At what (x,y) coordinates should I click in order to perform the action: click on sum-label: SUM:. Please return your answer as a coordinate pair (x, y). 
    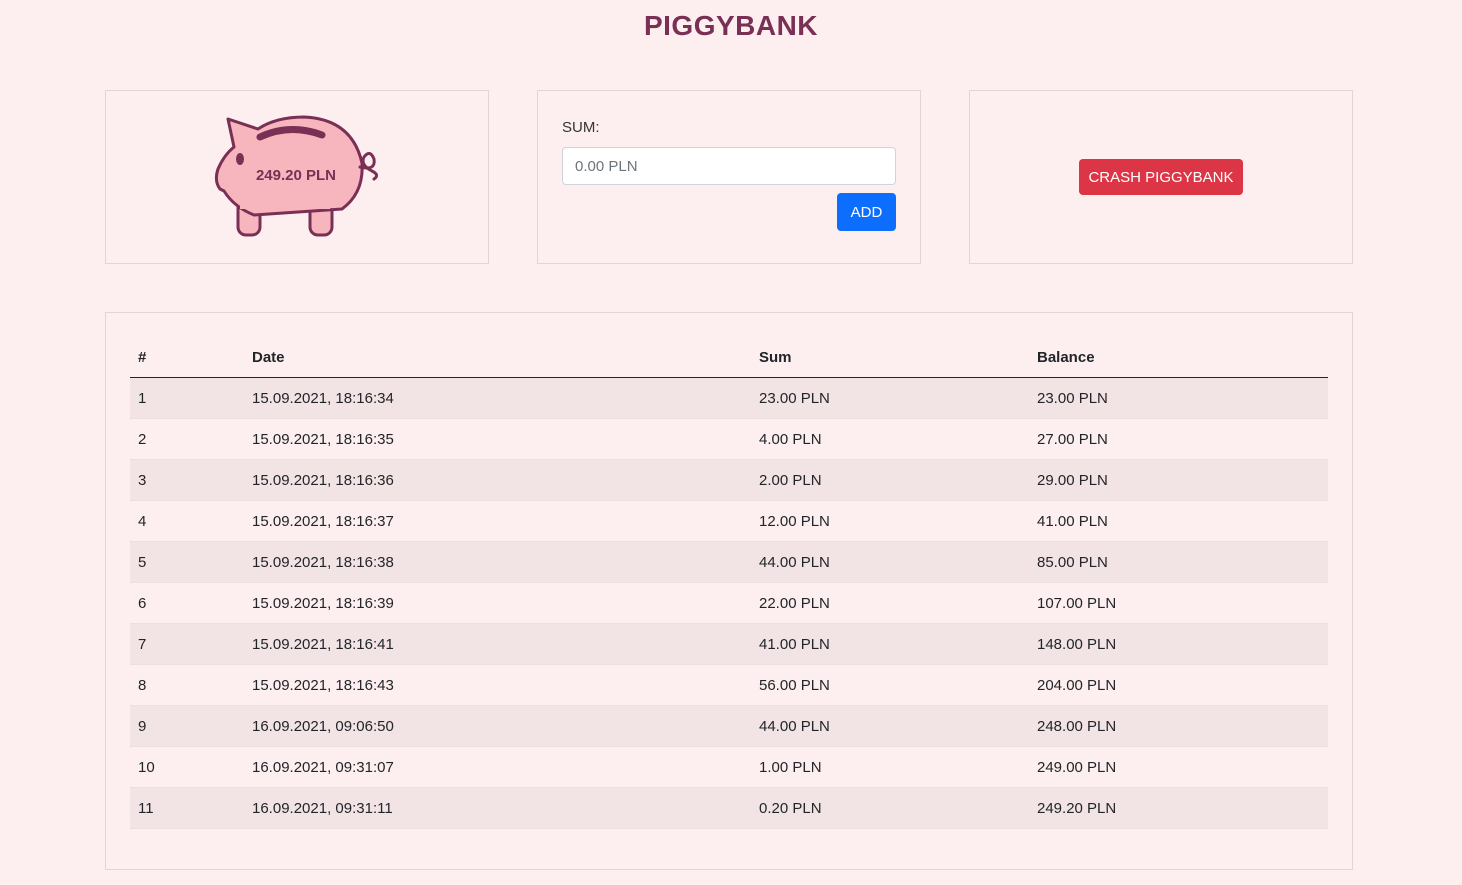
    Looking at the image, I should click on (581, 127).